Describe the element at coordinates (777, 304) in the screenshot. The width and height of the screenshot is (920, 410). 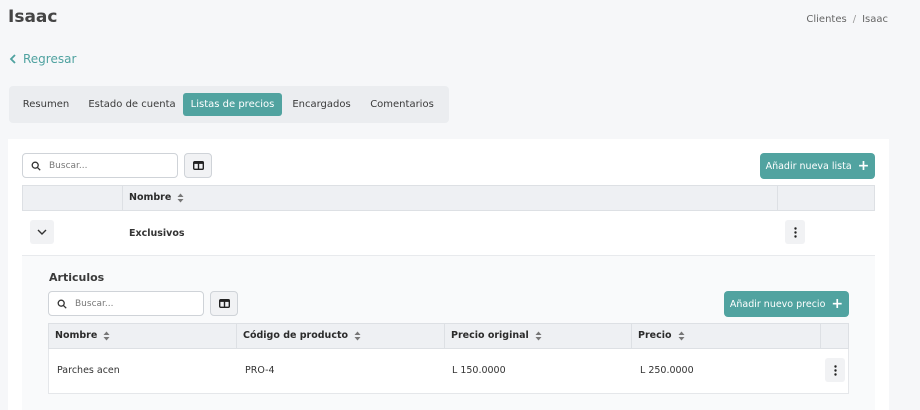
I see `add-price-label: Añadir nuevo precio` at that location.